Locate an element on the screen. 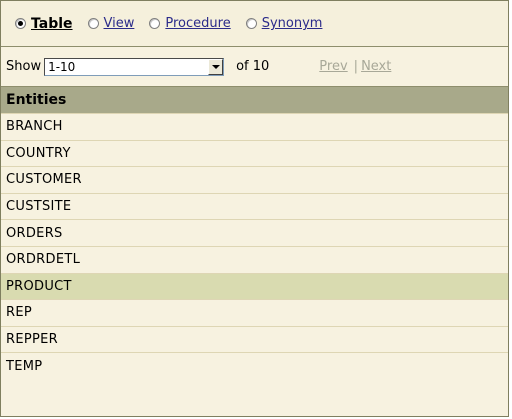  radio-selected-dot is located at coordinates (20, 23).